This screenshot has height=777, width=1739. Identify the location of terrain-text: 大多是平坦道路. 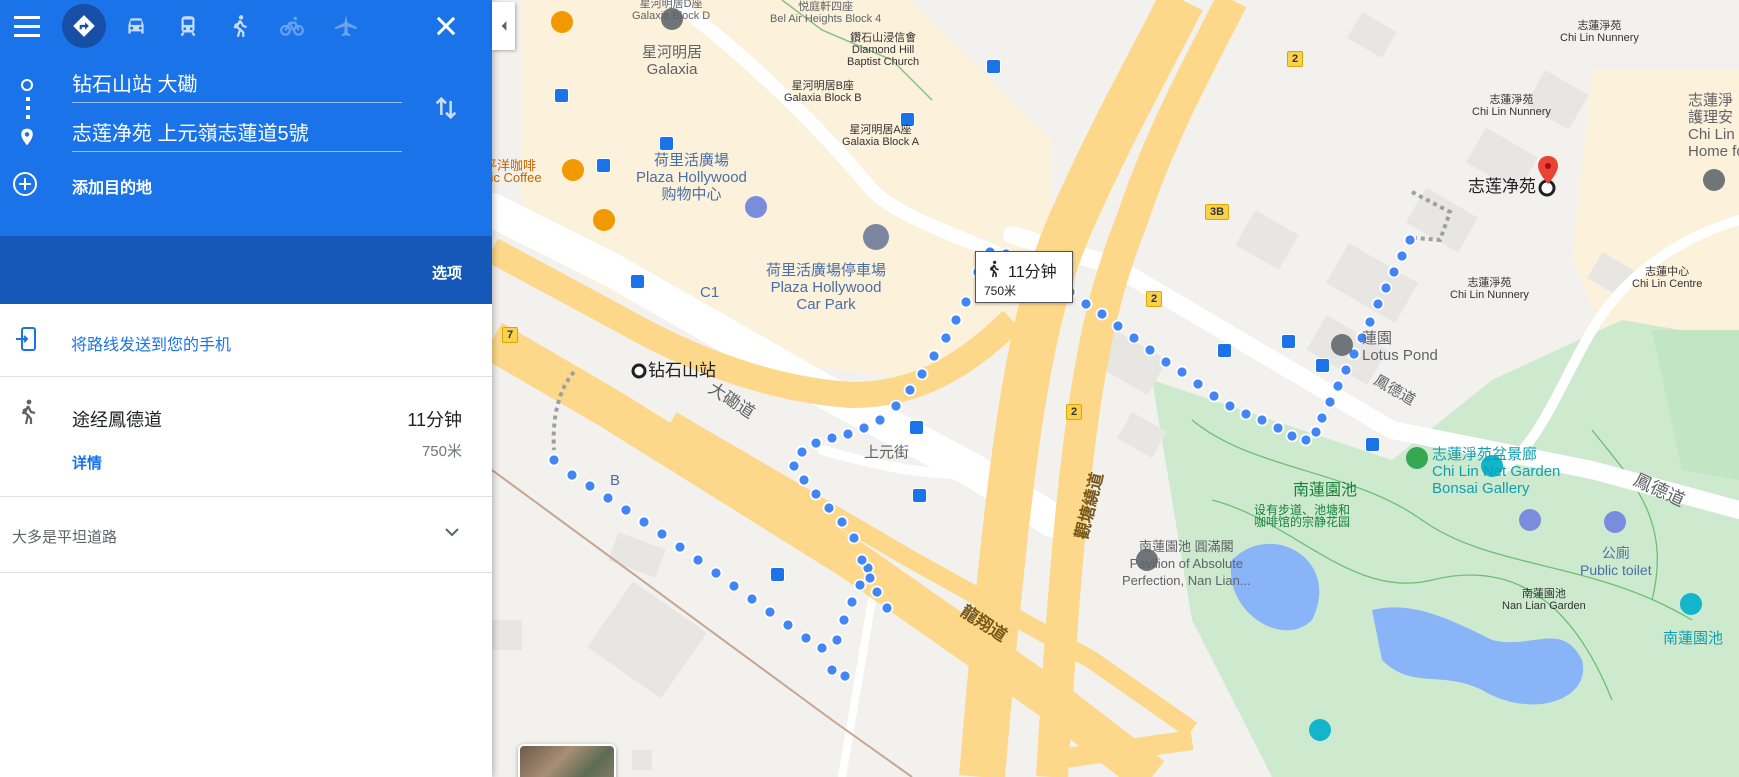
(65, 537).